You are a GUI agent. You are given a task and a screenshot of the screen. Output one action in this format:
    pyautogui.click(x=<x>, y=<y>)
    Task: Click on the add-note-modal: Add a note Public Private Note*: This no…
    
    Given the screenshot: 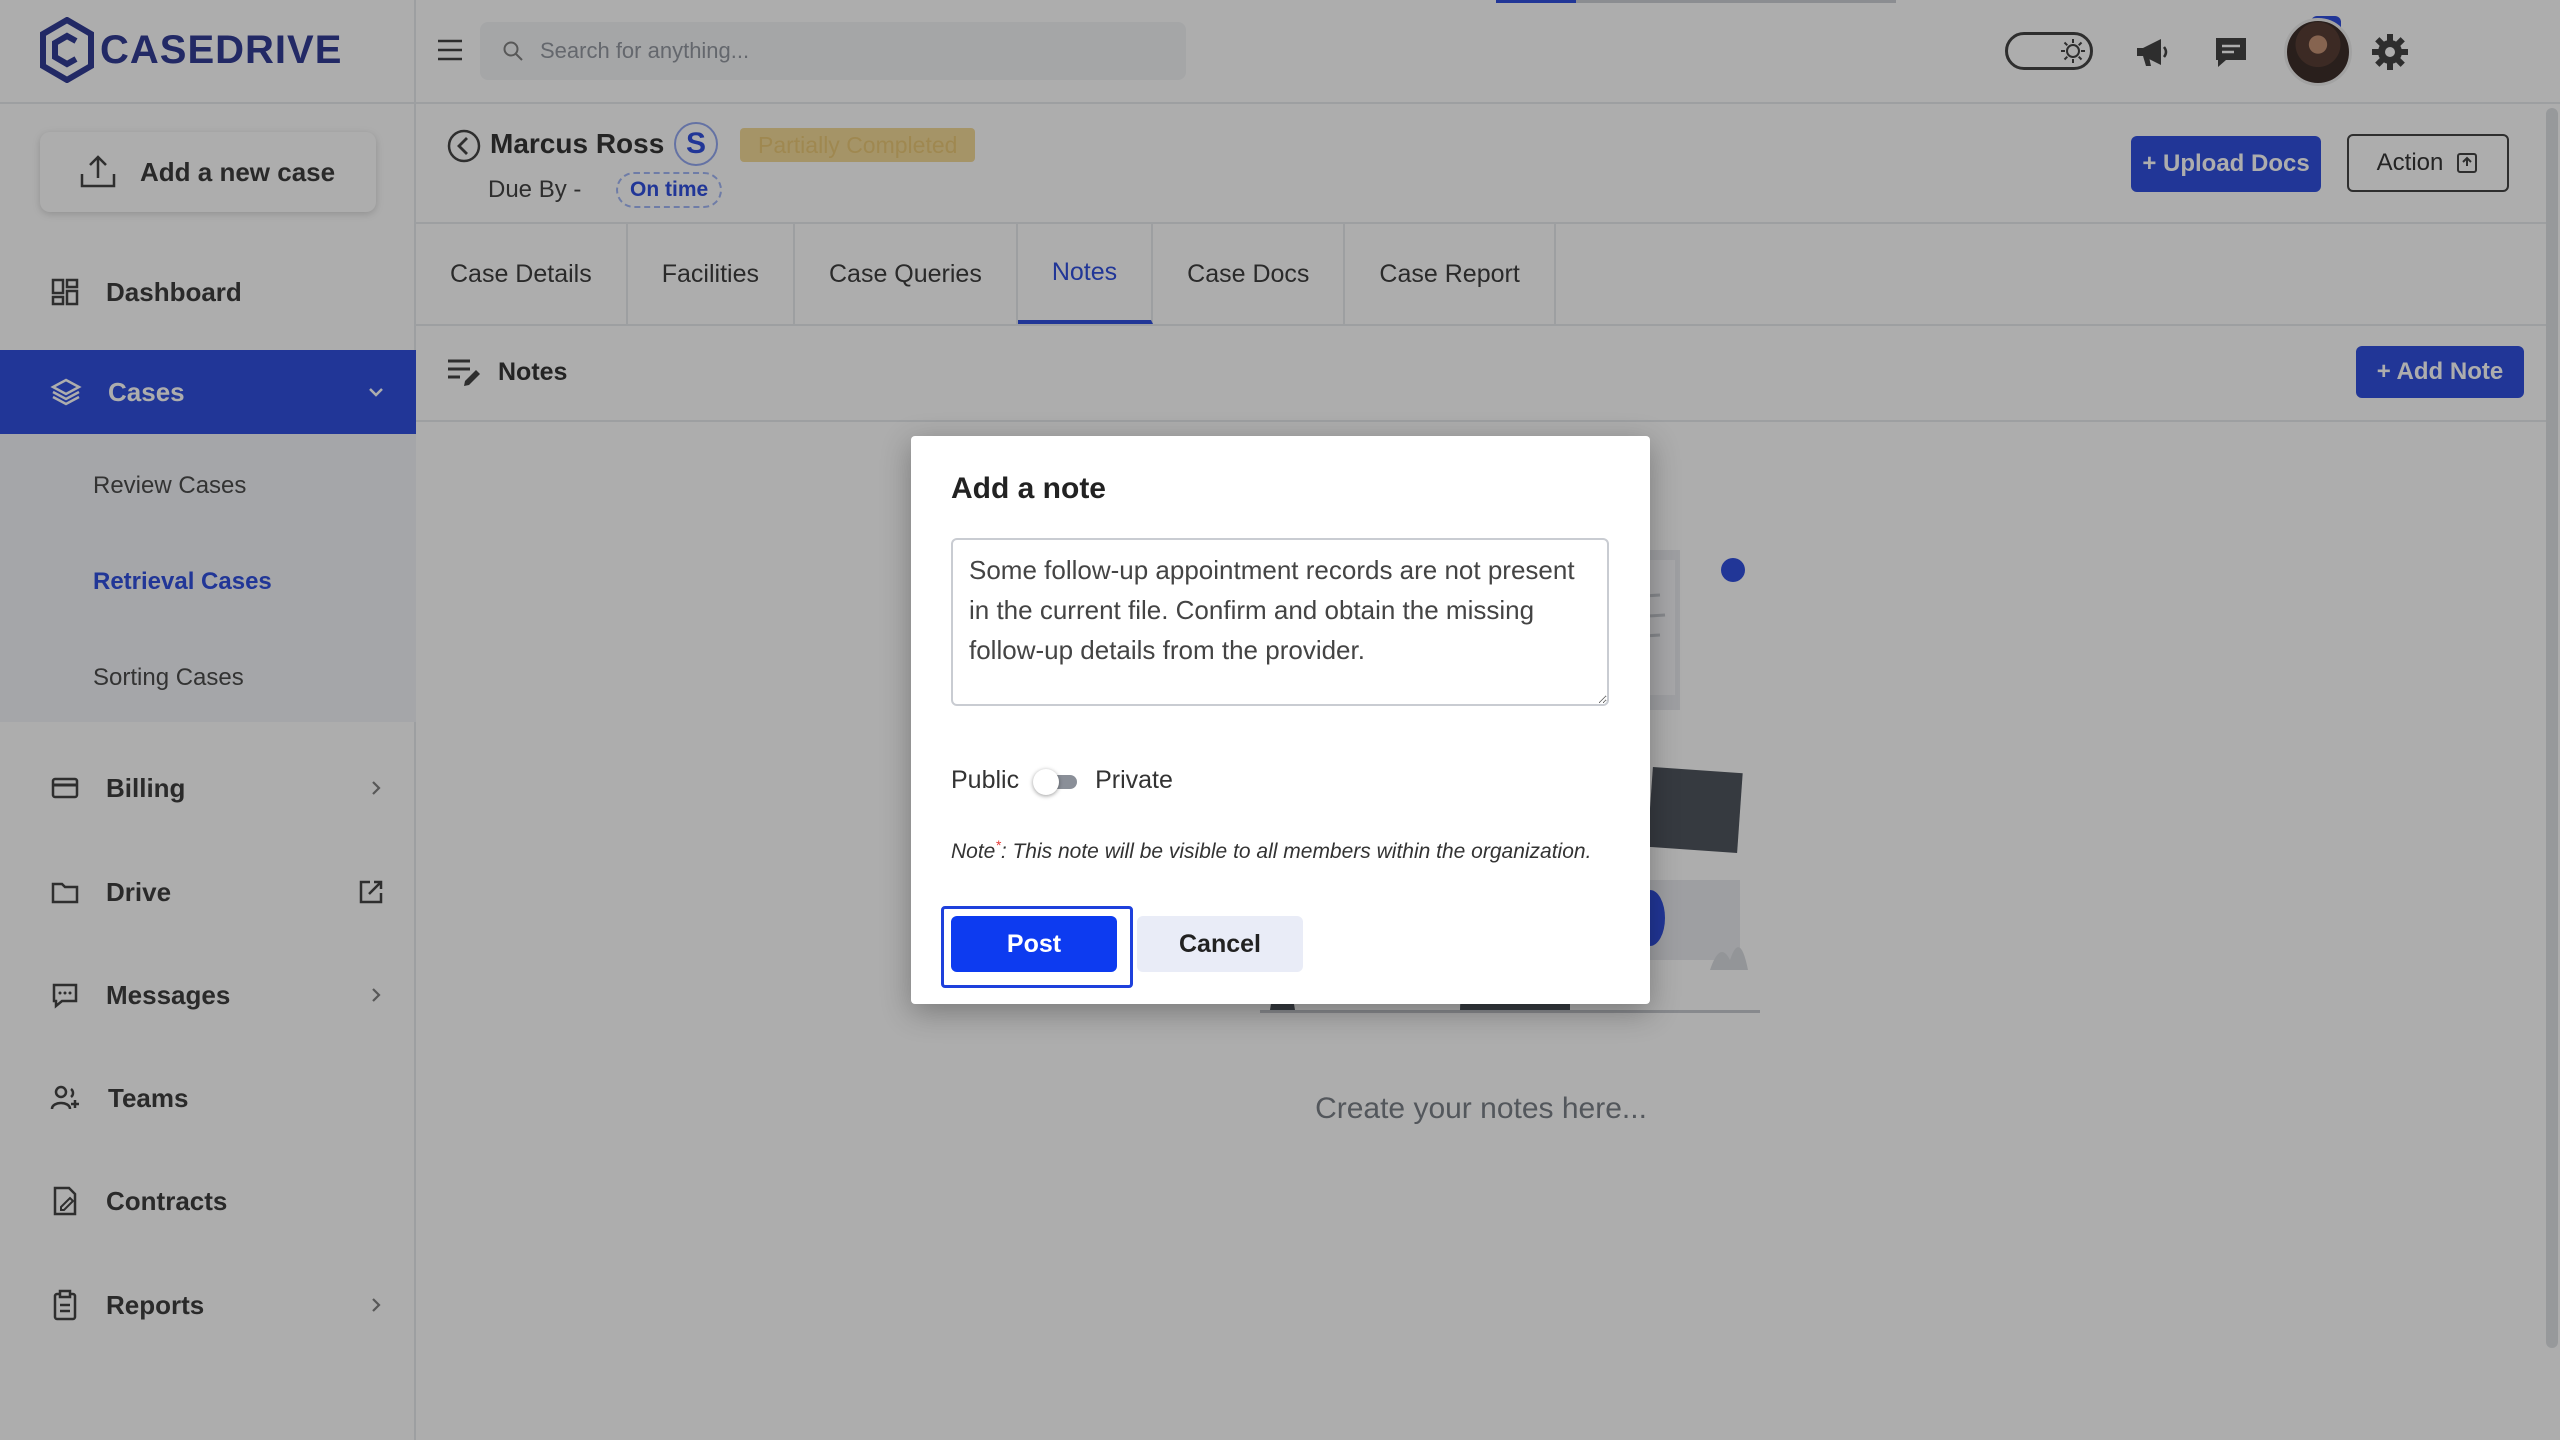 What is the action you would take?
    pyautogui.click(x=1280, y=720)
    